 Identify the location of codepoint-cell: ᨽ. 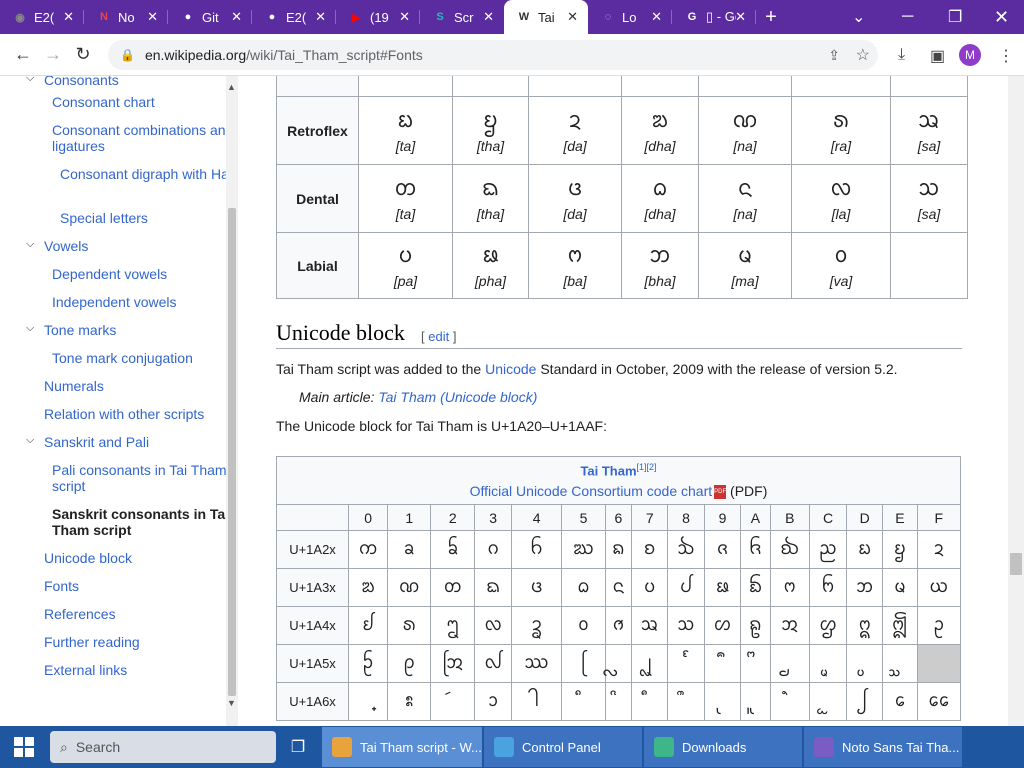
(865, 587).